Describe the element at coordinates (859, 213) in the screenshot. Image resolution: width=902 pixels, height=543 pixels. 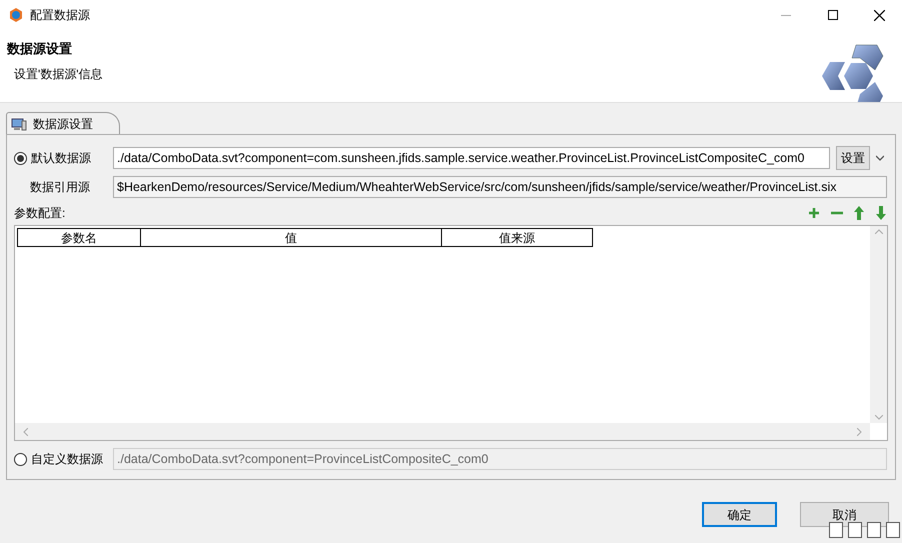
I see `up-arrow-icon` at that location.